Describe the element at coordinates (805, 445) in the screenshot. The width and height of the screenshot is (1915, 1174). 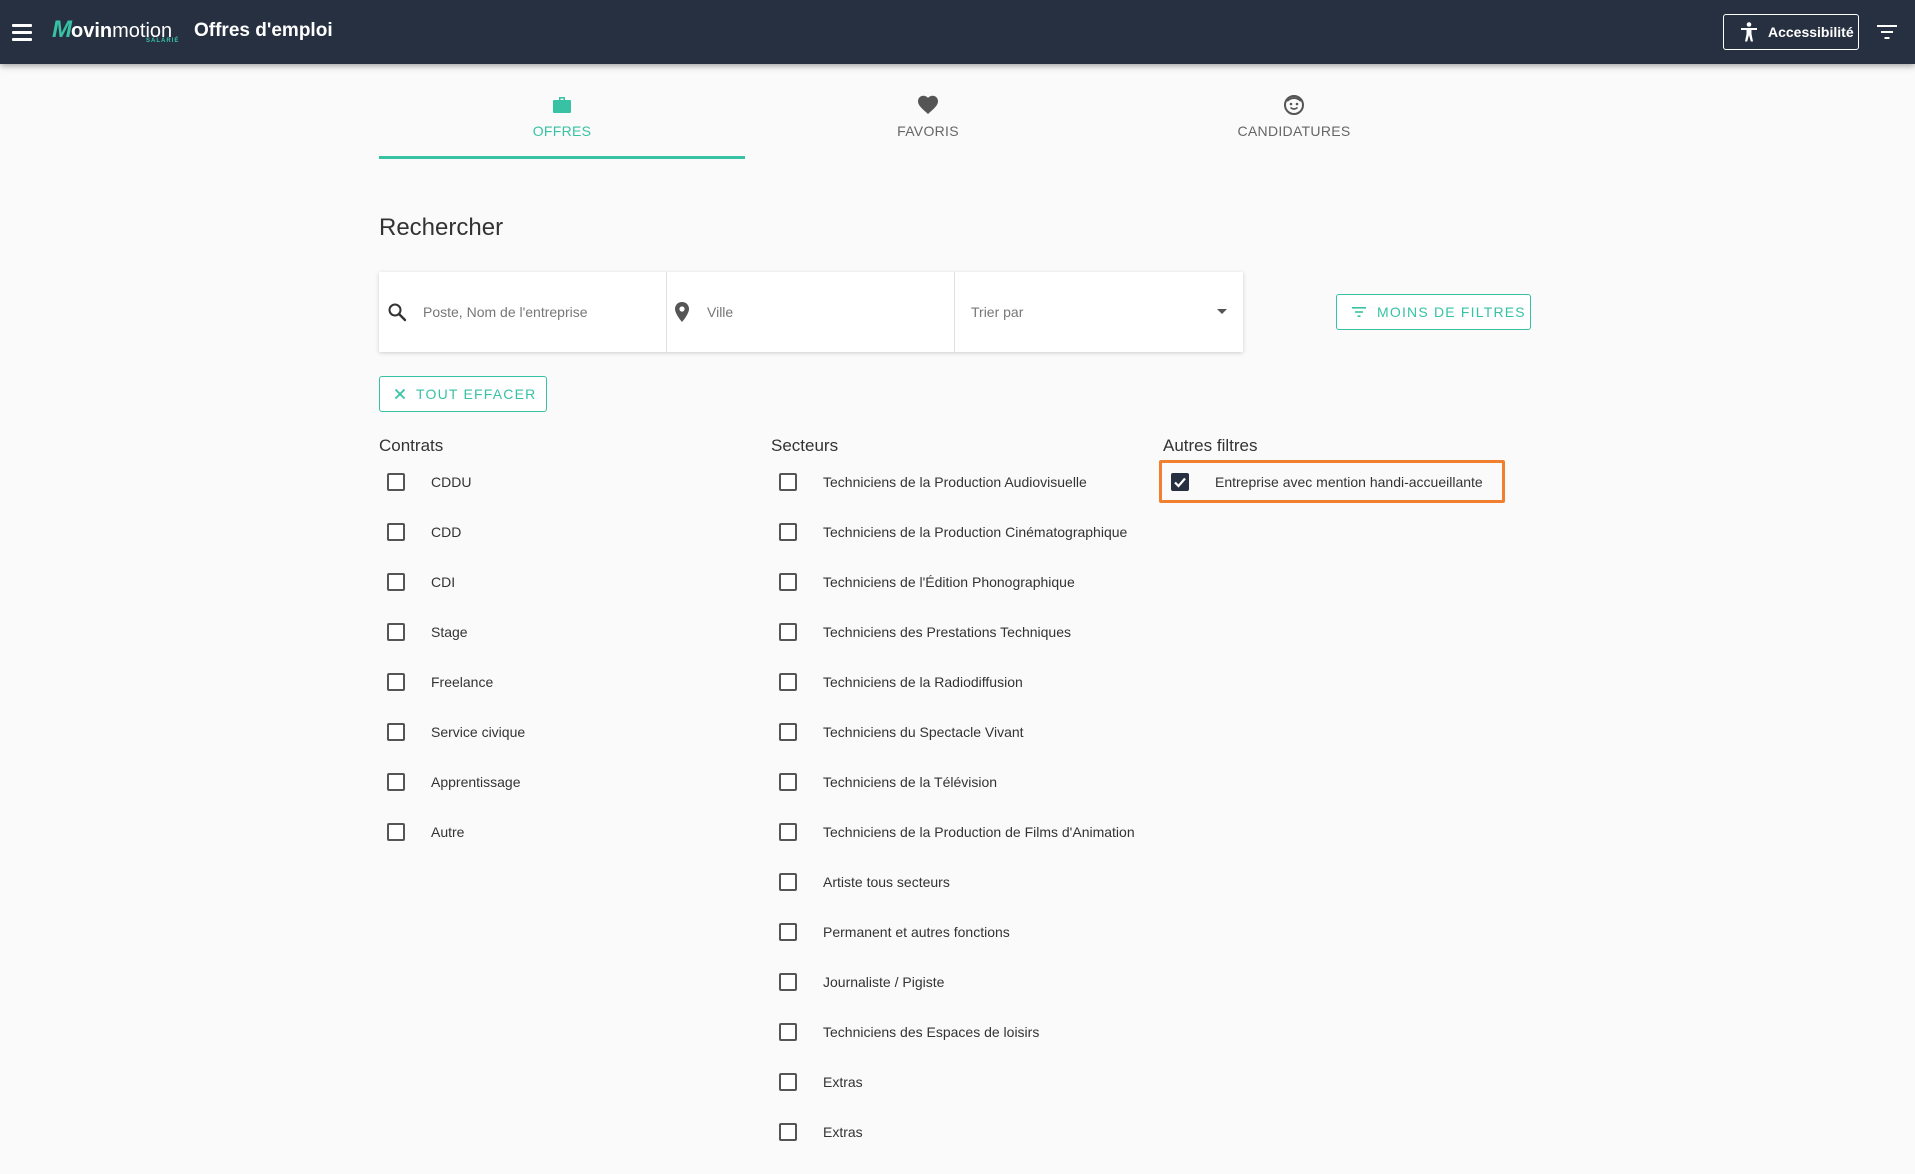
I see `sectors-title: Secteurs` at that location.